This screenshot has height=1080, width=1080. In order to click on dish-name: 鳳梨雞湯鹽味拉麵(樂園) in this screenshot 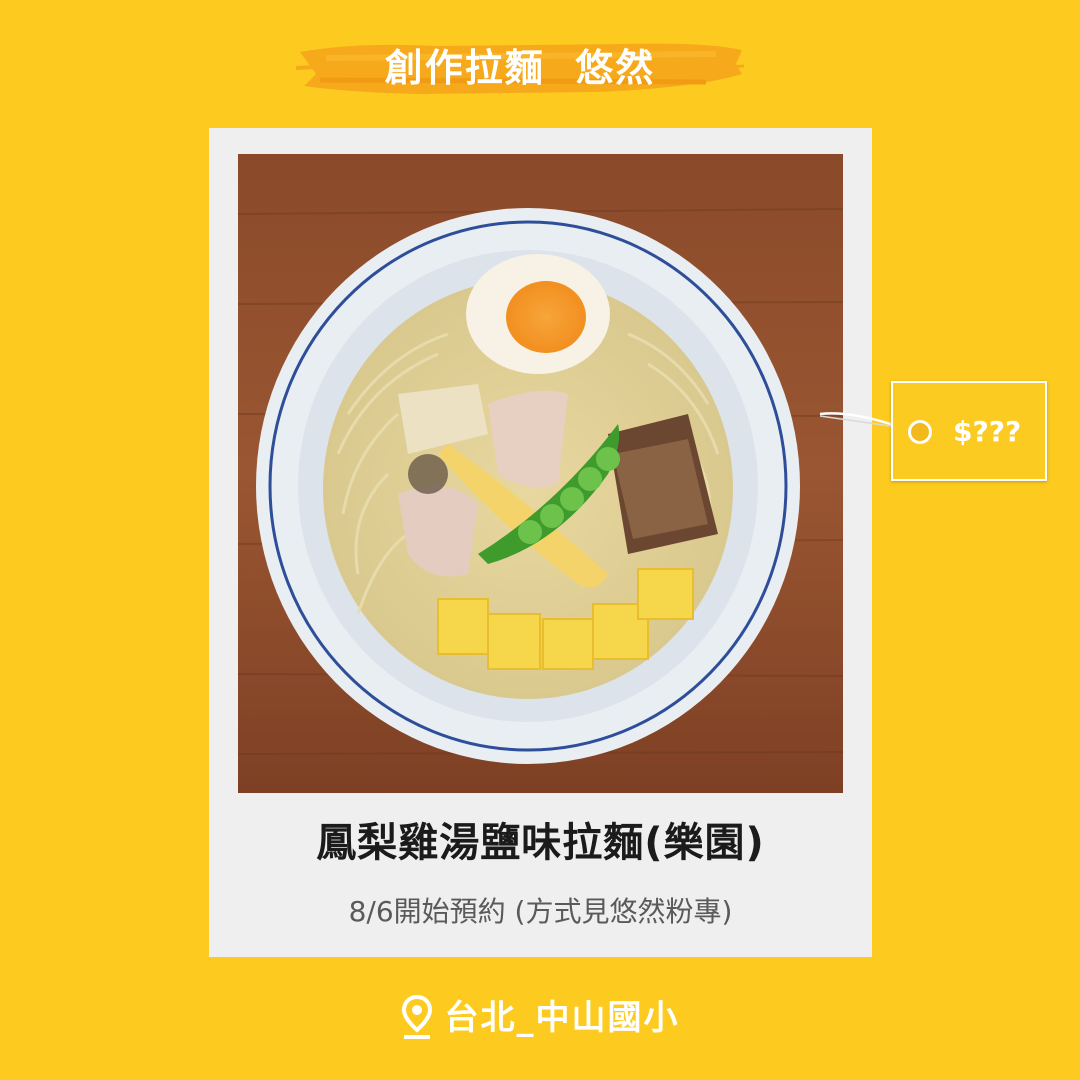, I will do `click(540, 843)`.